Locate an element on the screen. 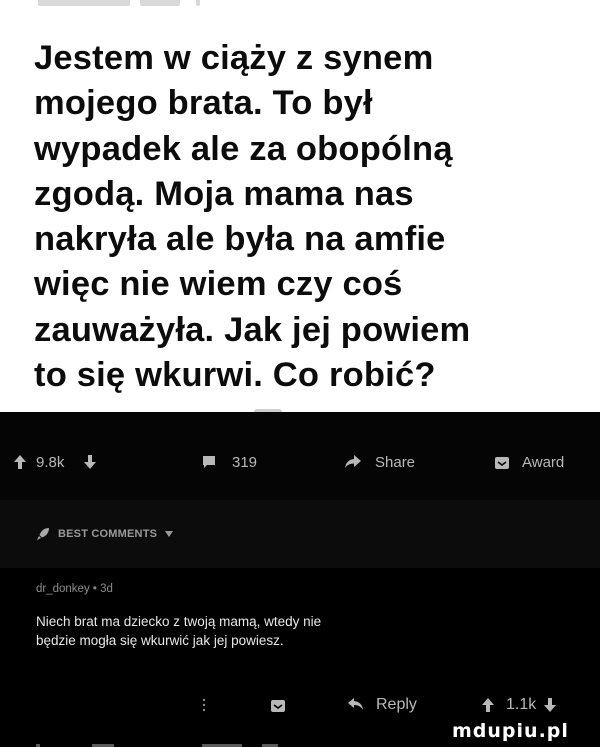 The width and height of the screenshot is (600, 747). comment-author-meta: dr_donkey • 3d is located at coordinates (74, 589).